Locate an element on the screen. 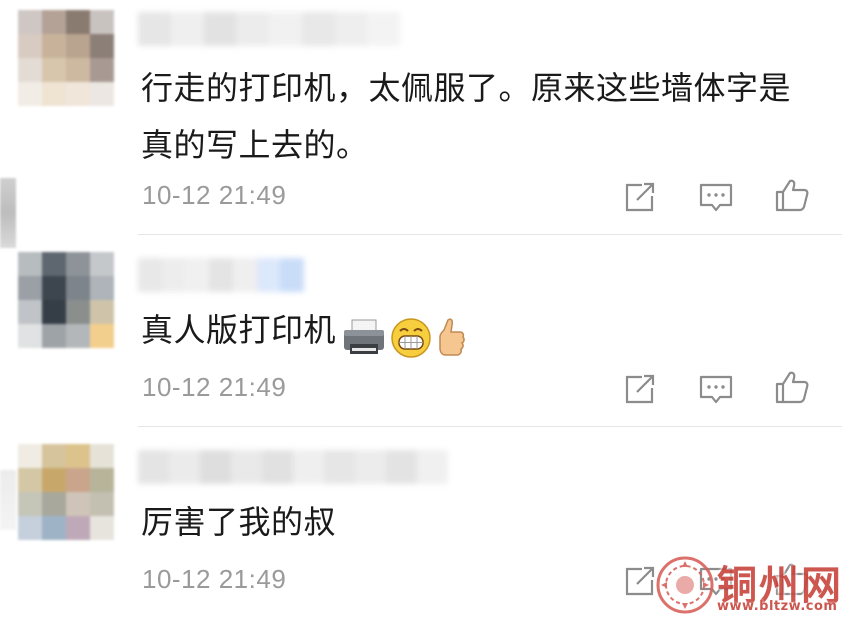 The image size is (854, 622). seal-logo-icon is located at coordinates (685, 585).